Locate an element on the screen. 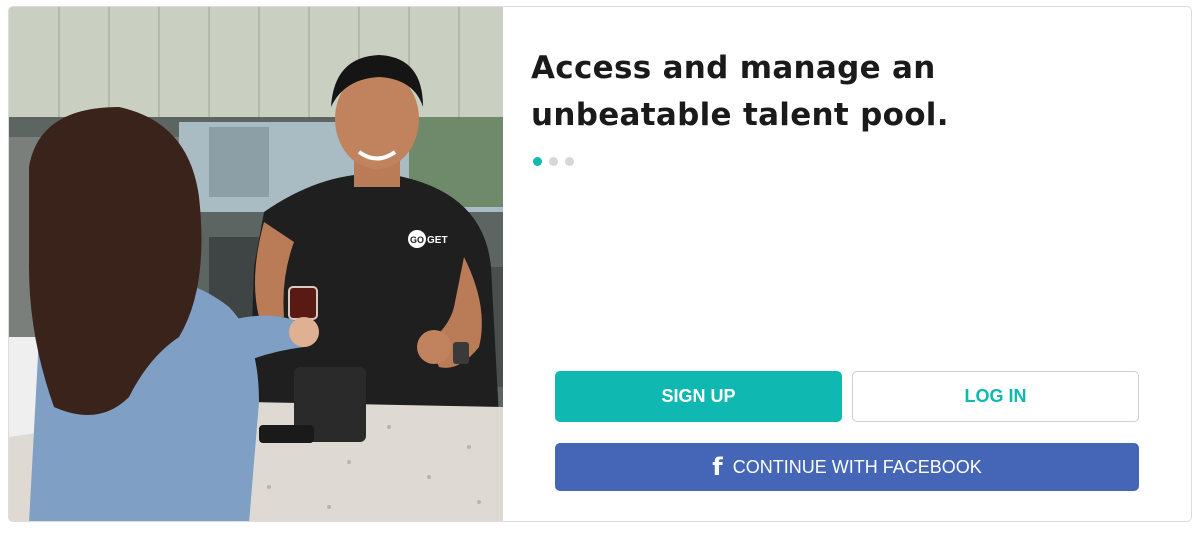  facebook-button: f CONTINUE WITH FACEBOOK is located at coordinates (847, 467).